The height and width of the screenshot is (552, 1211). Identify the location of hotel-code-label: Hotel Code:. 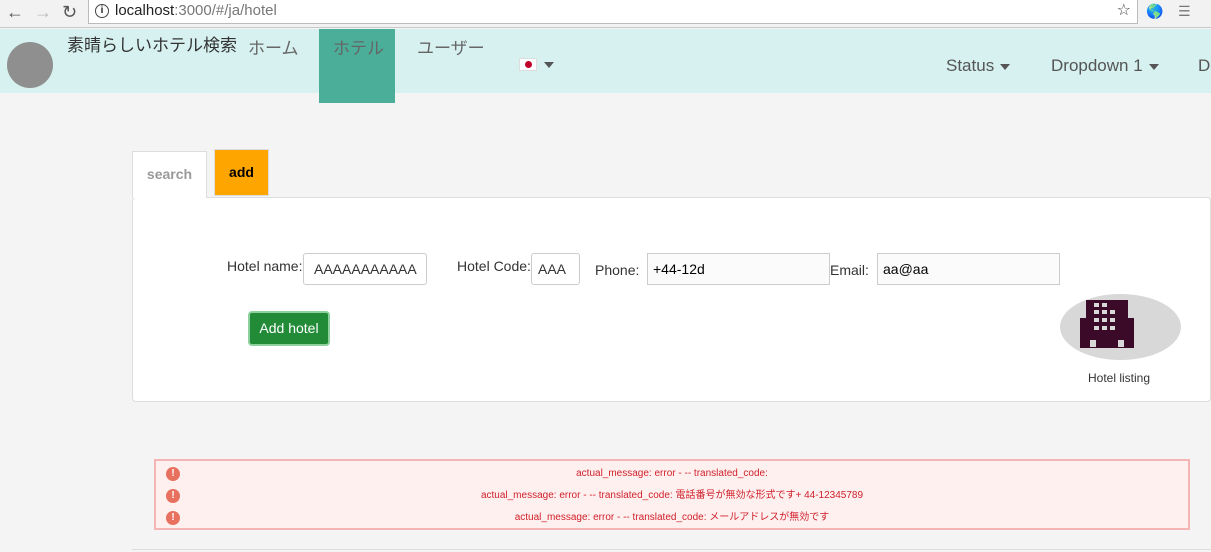
(494, 266).